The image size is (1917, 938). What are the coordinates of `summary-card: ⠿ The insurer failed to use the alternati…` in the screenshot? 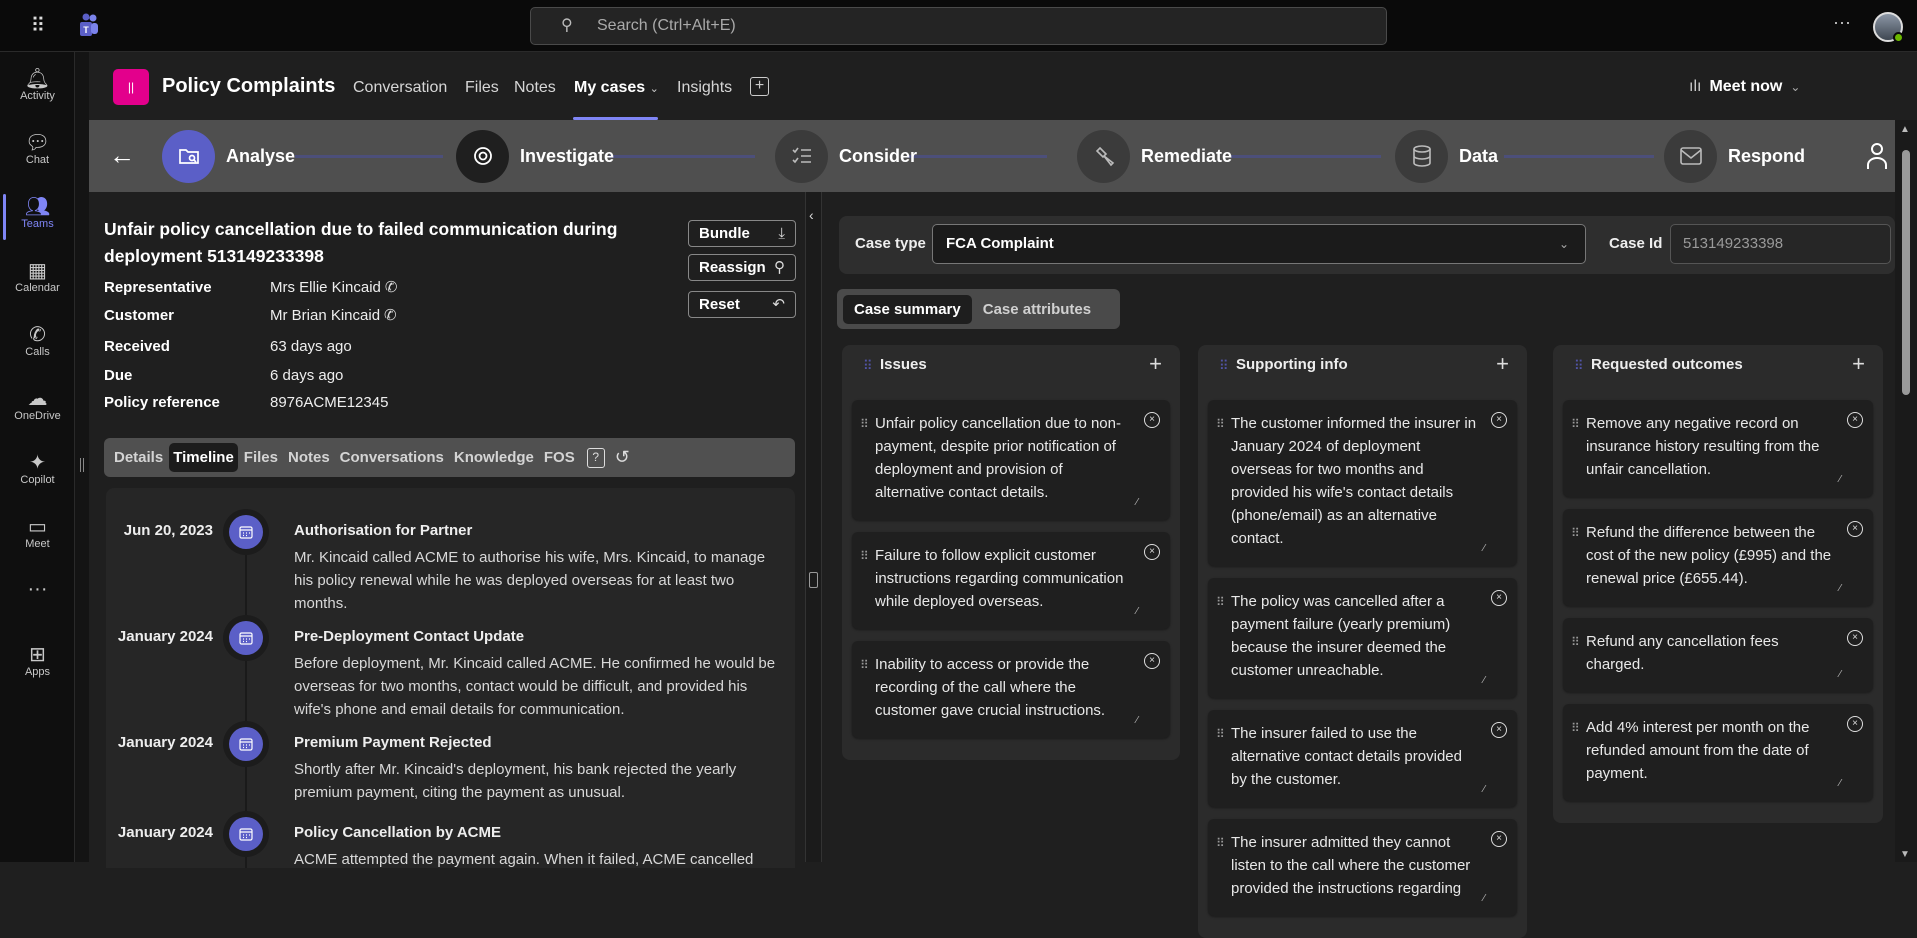 It's located at (1362, 758).